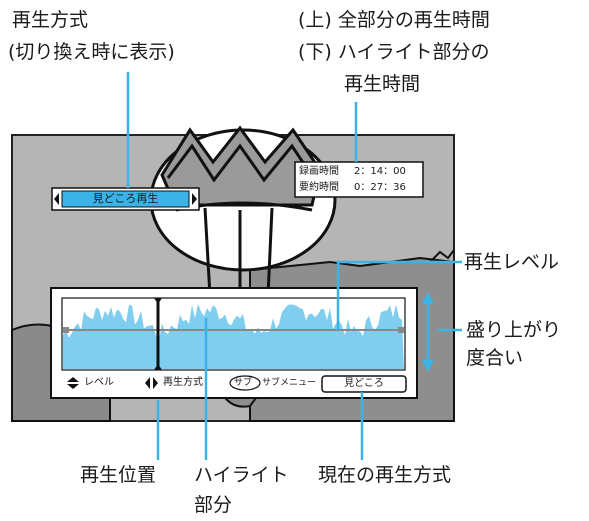 The height and width of the screenshot is (521, 589). I want to click on callout-excite-line2: 度合い, so click(495, 358).